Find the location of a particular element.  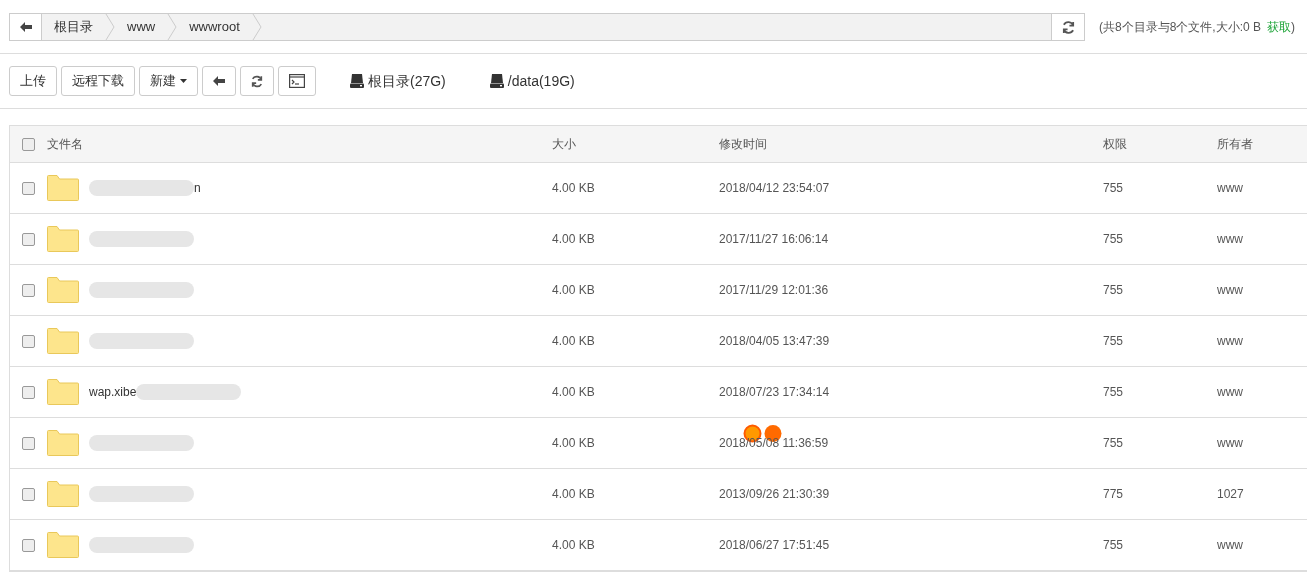

file-name: n is located at coordinates (197, 188).